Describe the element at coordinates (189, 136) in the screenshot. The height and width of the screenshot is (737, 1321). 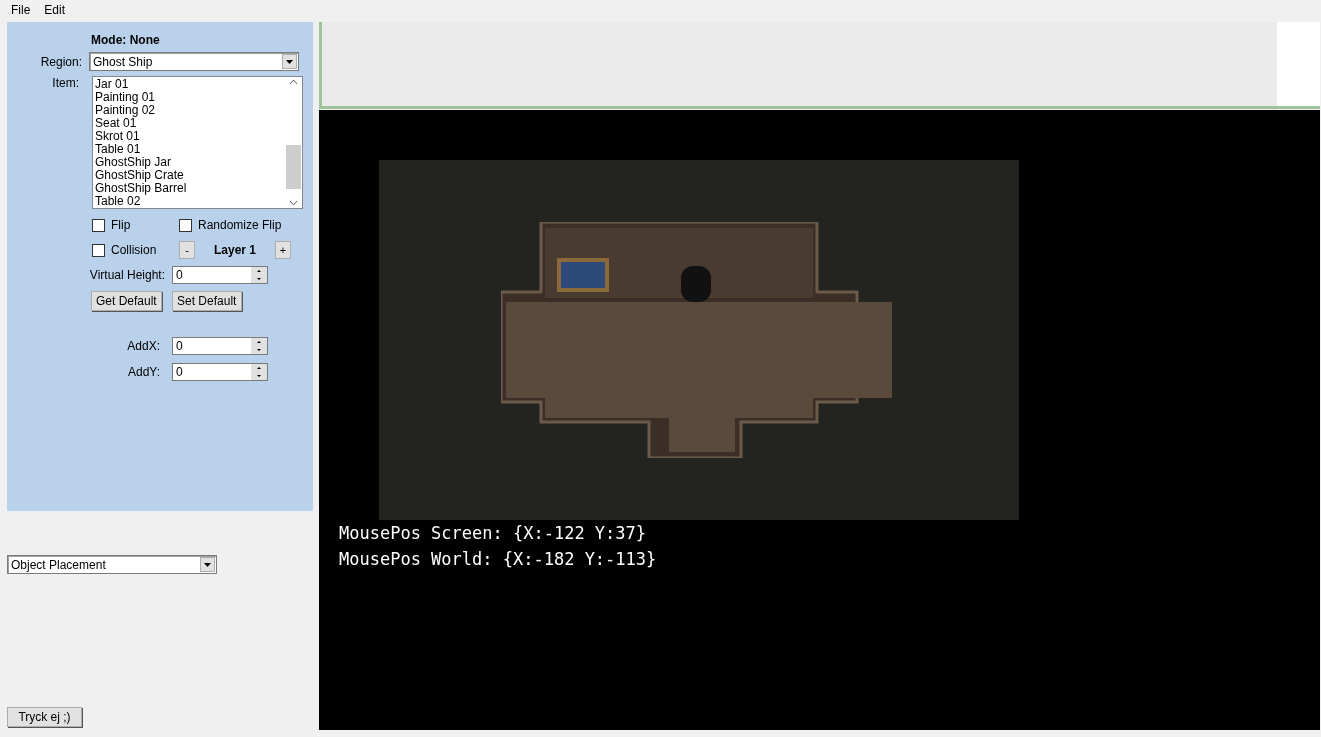
I see `list-item: Skrot 01` at that location.